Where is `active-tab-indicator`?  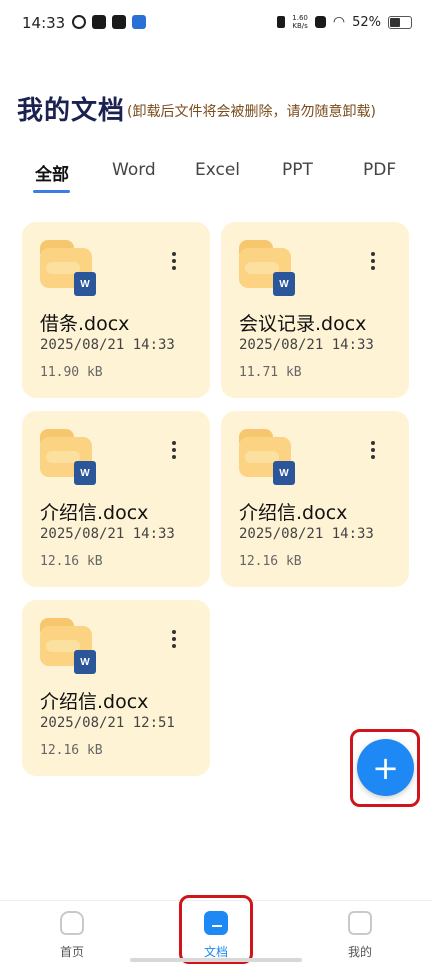
active-tab-indicator is located at coordinates (51, 191).